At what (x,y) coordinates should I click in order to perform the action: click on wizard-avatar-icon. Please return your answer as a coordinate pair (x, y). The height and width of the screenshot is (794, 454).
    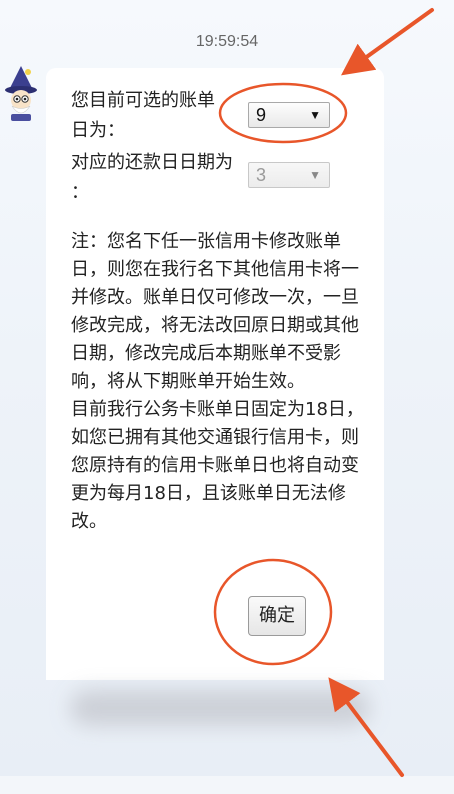
    Looking at the image, I should click on (21, 93).